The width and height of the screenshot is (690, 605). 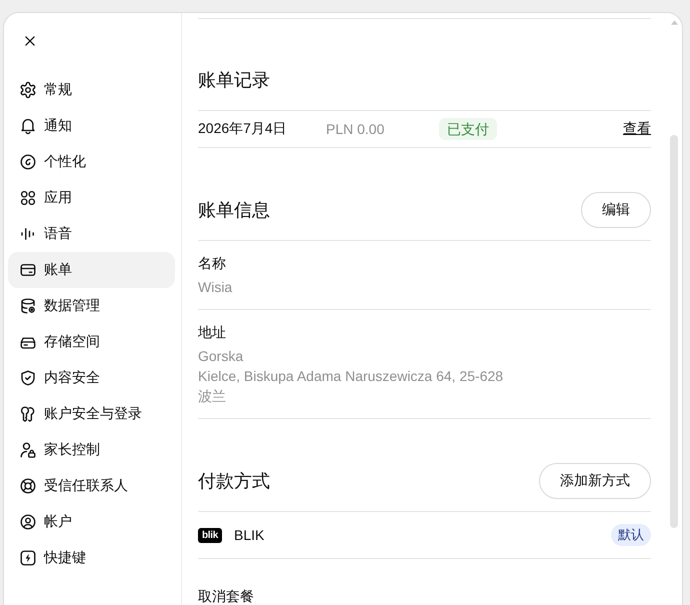 What do you see at coordinates (28, 198) in the screenshot?
I see `grid-icon` at bounding box center [28, 198].